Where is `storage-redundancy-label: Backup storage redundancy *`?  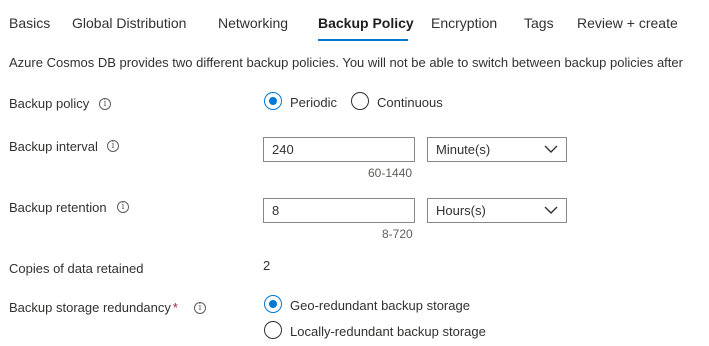
storage-redundancy-label: Backup storage redundancy * is located at coordinates (93, 307).